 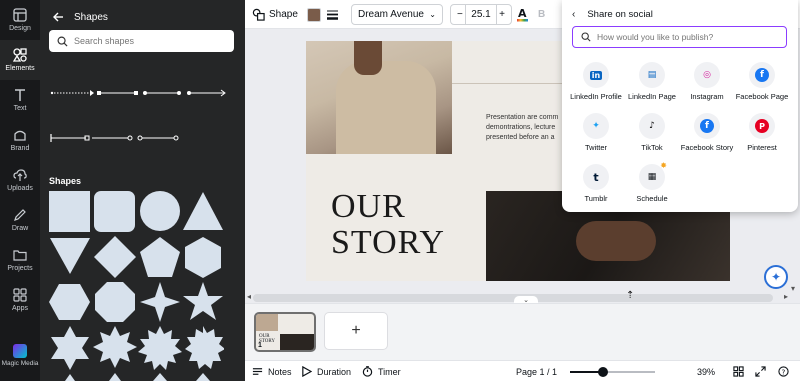 I want to click on scroll-right-icon: ▸, so click(x=786, y=296).